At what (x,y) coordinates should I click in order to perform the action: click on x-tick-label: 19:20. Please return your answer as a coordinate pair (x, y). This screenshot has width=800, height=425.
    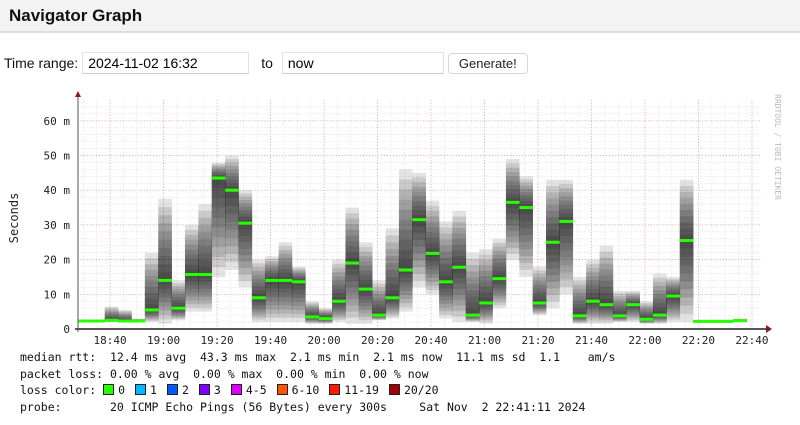
    Looking at the image, I should click on (217, 340).